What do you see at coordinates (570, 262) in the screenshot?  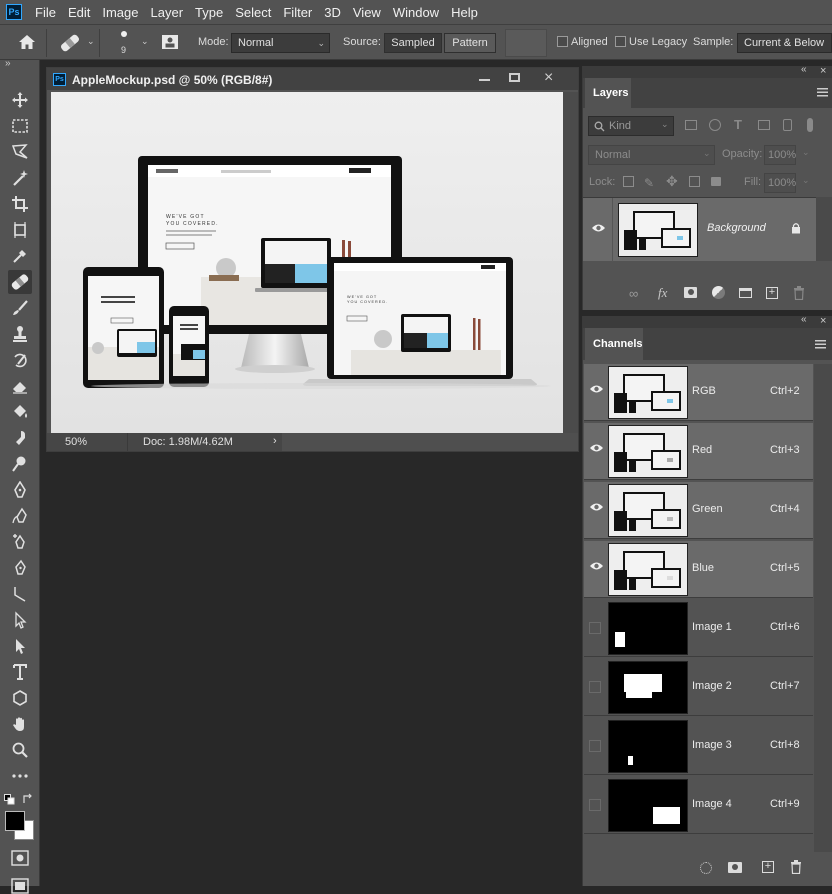 I see `vertical-scrollbar` at bounding box center [570, 262].